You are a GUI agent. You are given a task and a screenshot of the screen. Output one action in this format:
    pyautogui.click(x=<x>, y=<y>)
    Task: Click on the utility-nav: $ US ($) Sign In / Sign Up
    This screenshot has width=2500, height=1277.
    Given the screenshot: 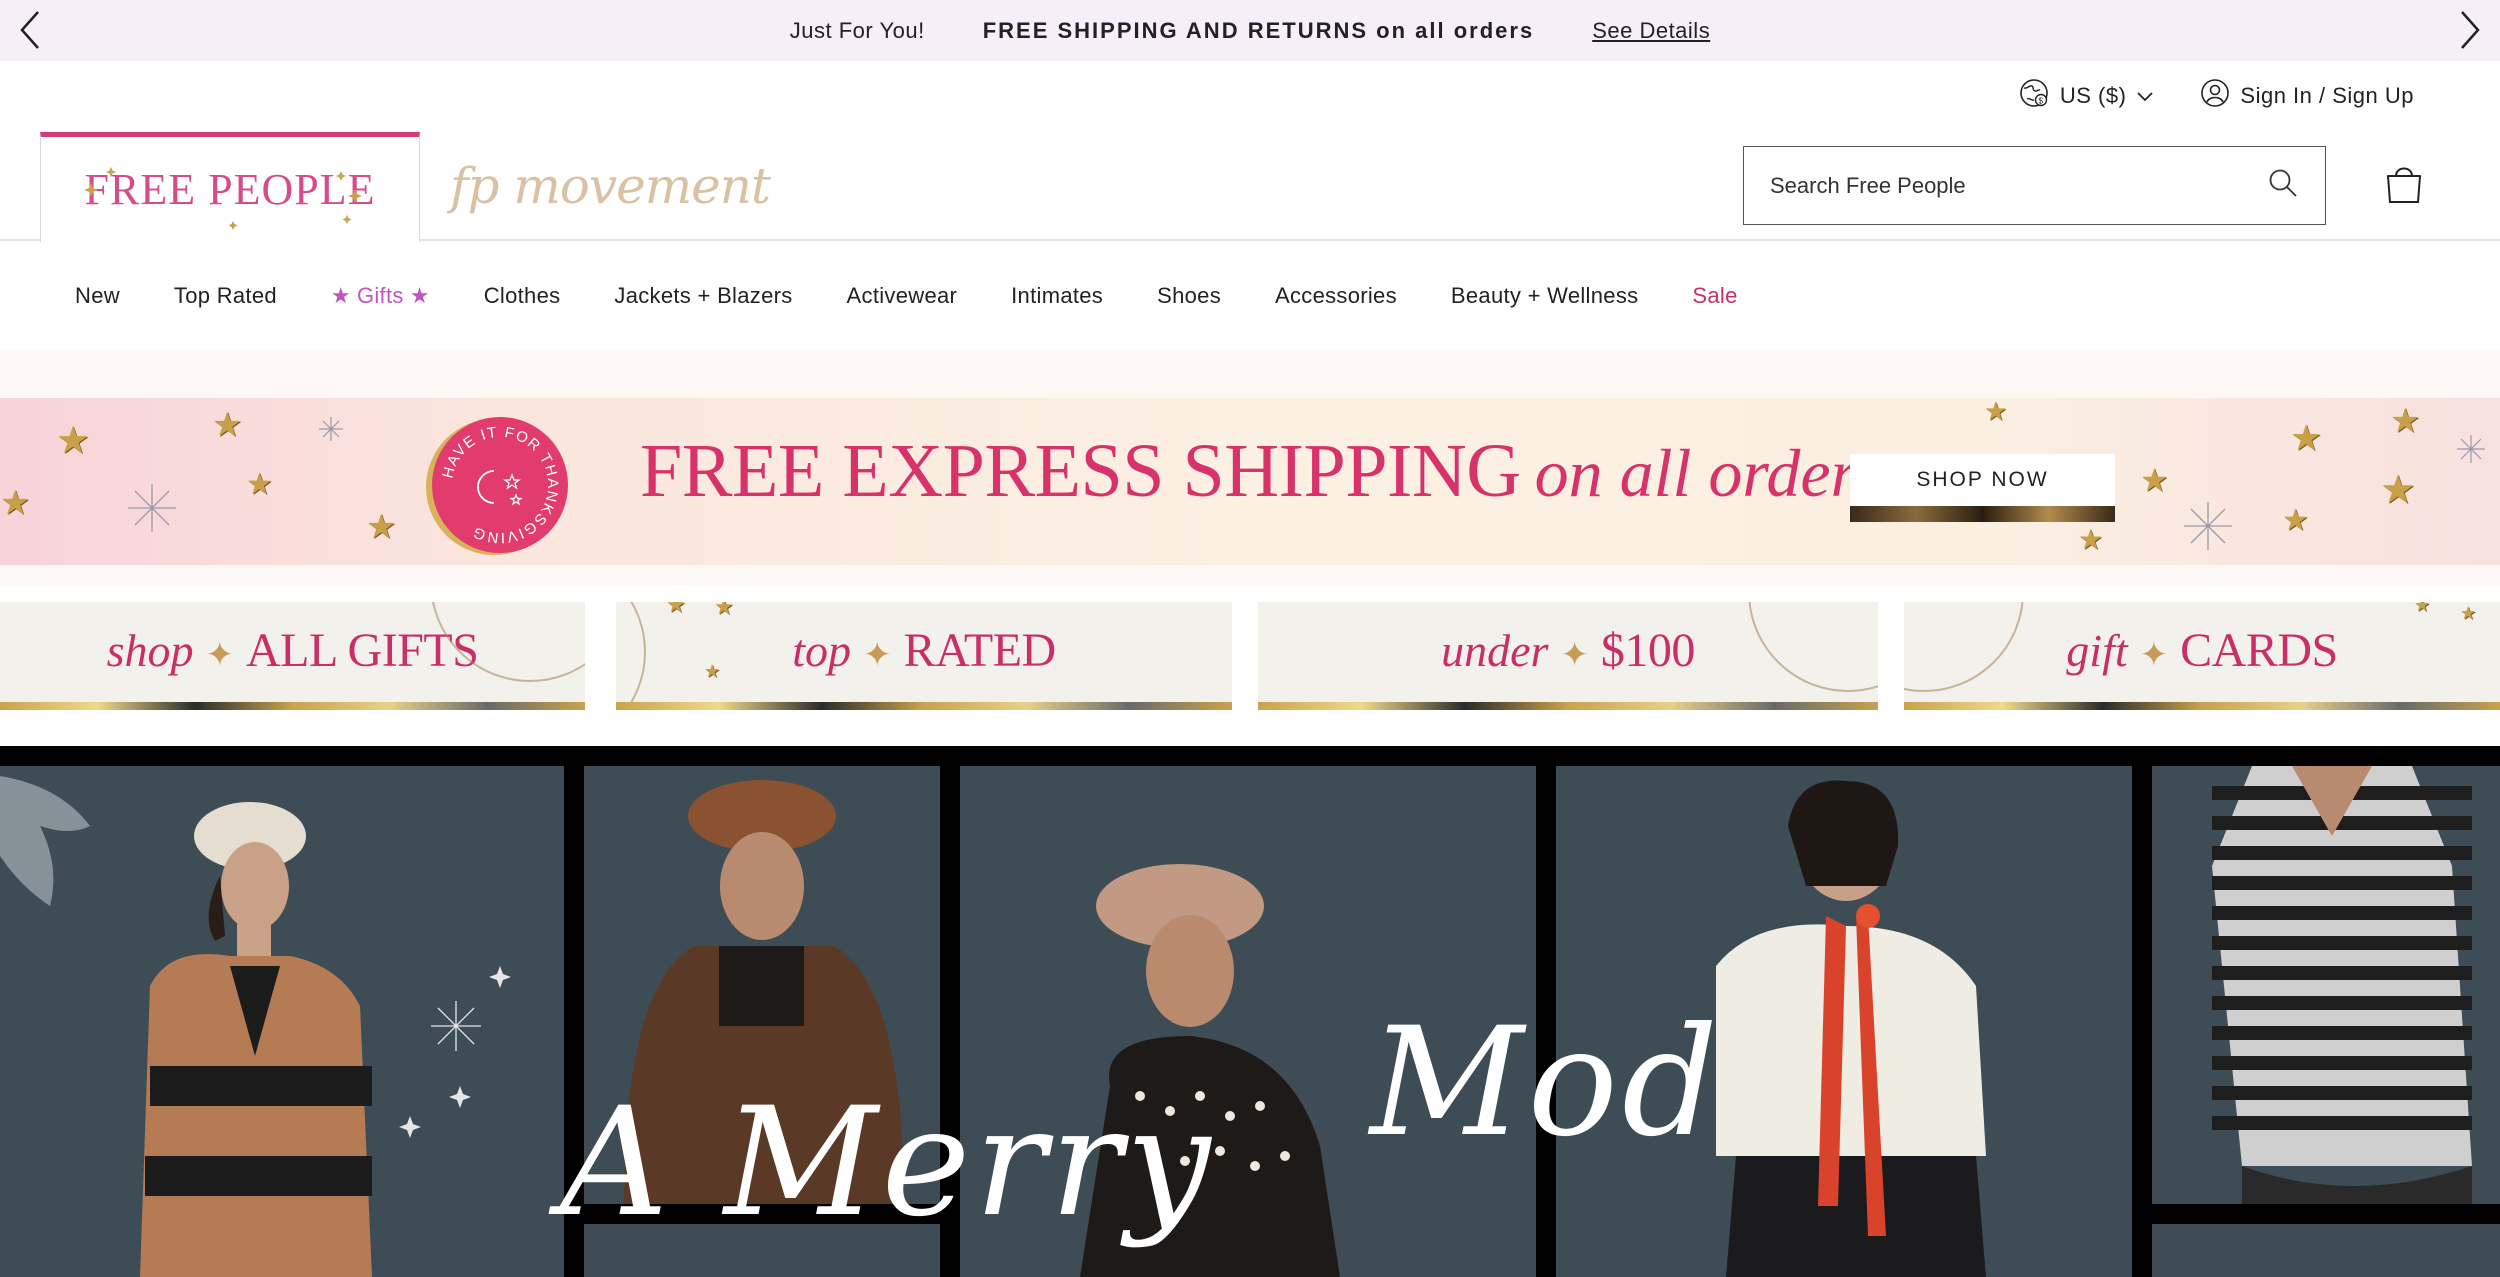 What is the action you would take?
    pyautogui.click(x=2216, y=96)
    